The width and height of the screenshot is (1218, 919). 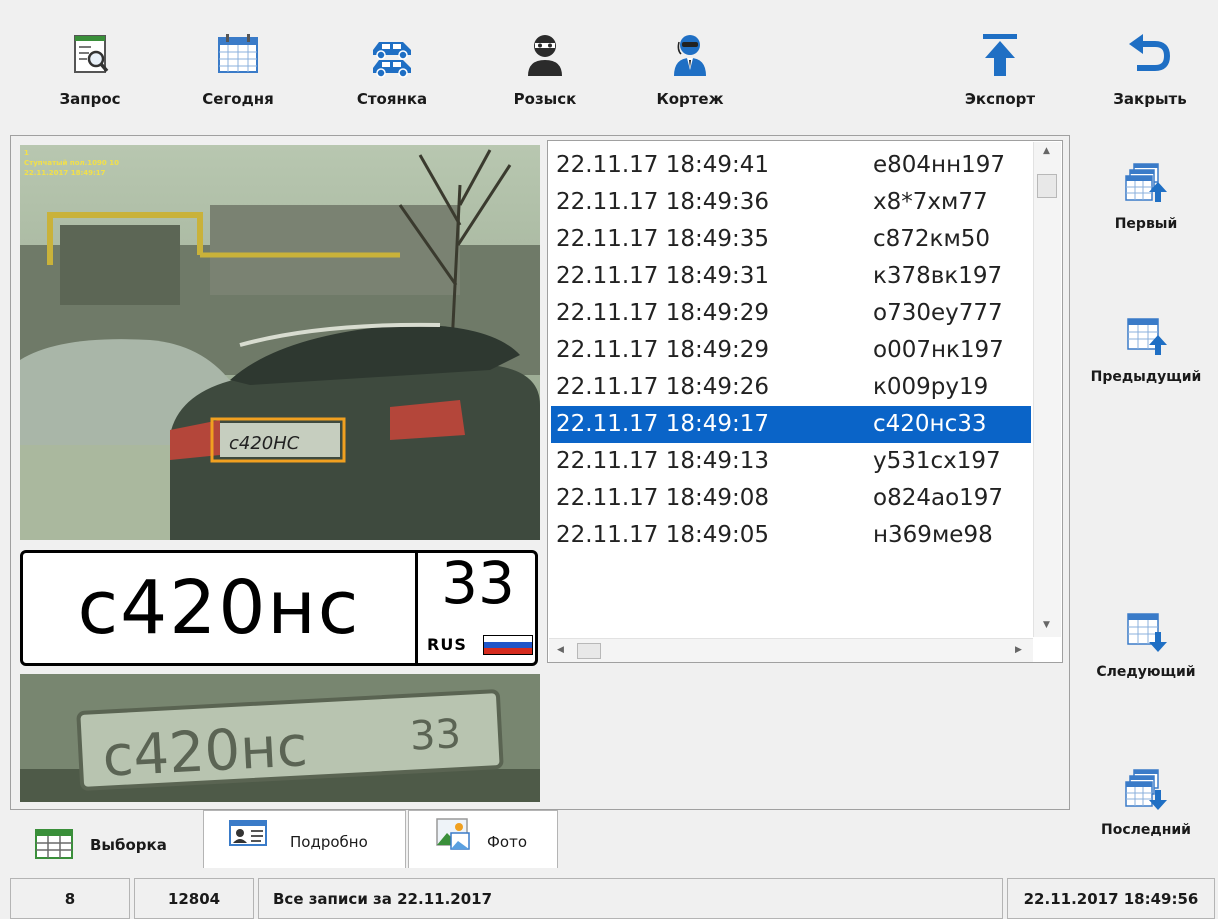 What do you see at coordinates (264, 443) in the screenshot?
I see `svg-text: c420HC` at bounding box center [264, 443].